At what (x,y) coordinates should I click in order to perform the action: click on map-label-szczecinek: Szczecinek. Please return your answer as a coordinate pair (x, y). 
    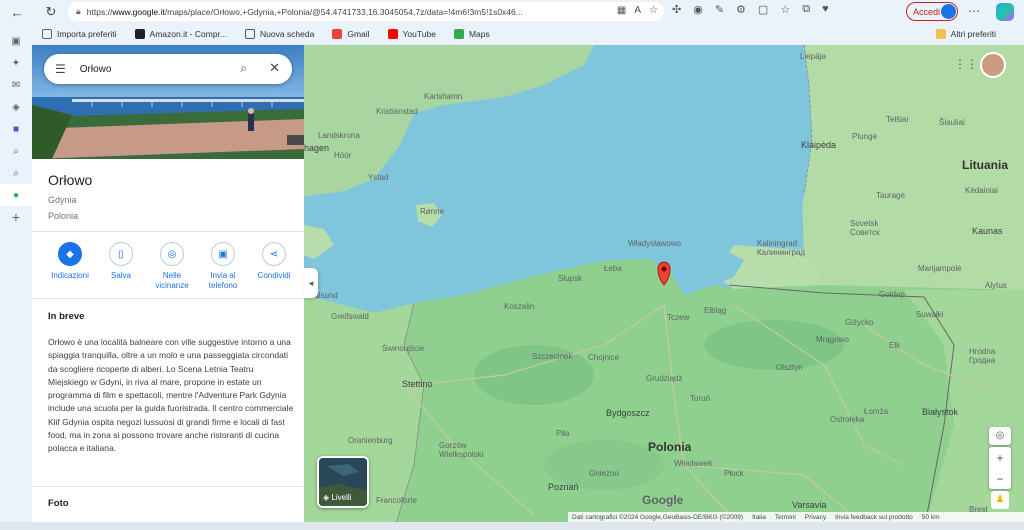
    Looking at the image, I should click on (552, 356).